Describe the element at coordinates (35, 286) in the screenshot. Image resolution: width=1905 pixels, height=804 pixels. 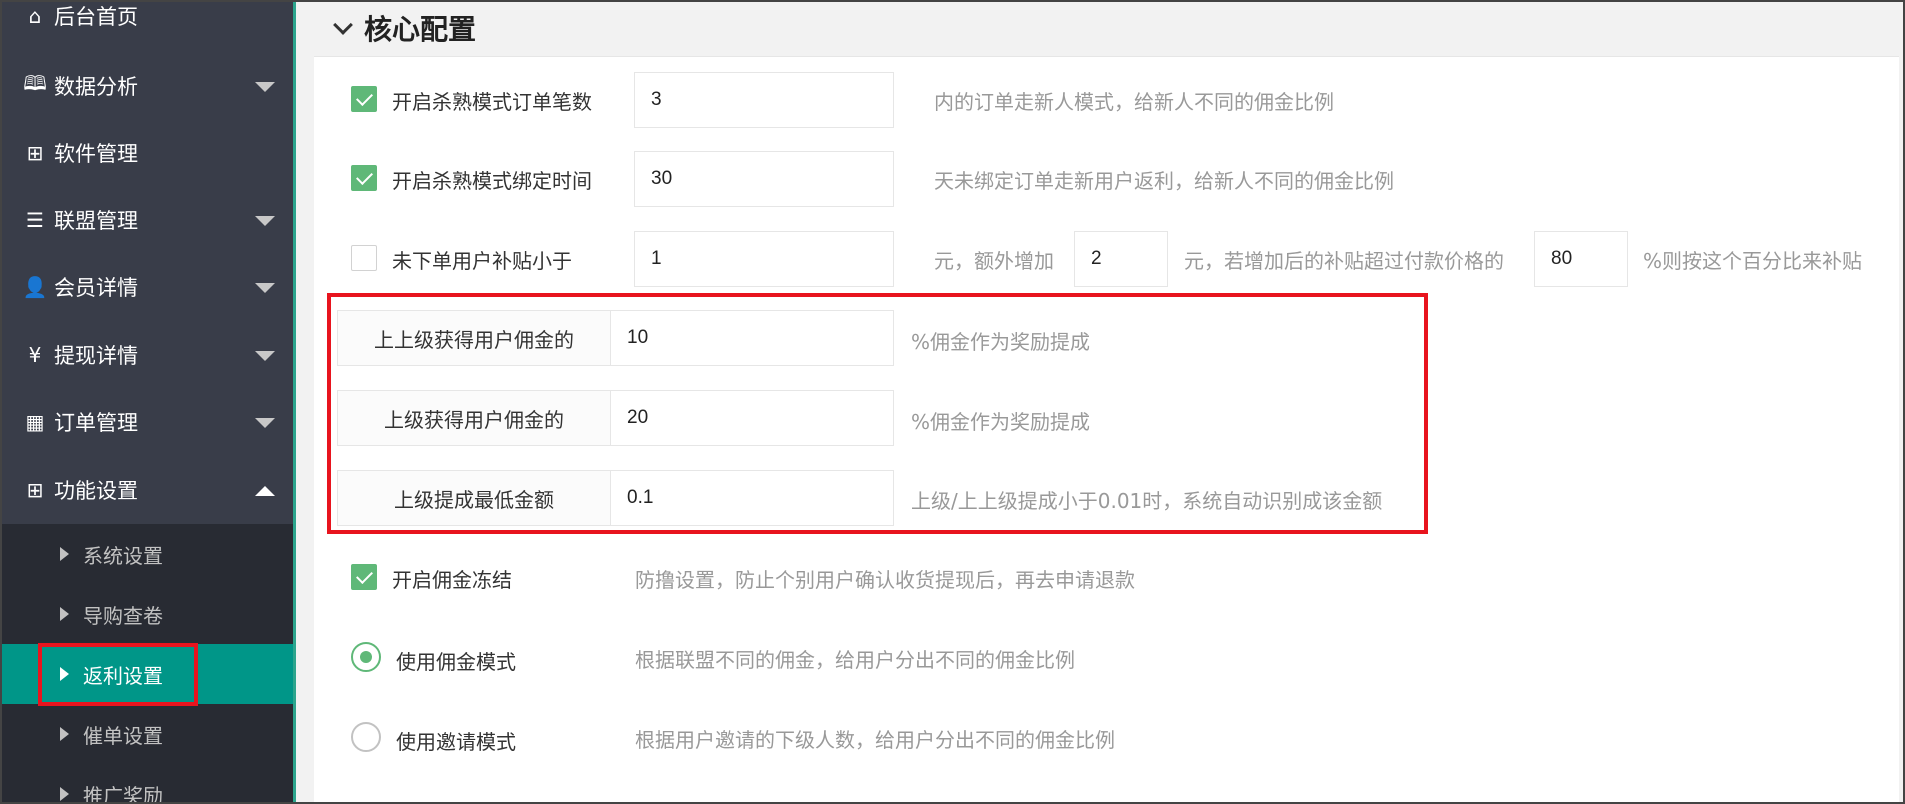
I see `user-icon: 👤` at that location.